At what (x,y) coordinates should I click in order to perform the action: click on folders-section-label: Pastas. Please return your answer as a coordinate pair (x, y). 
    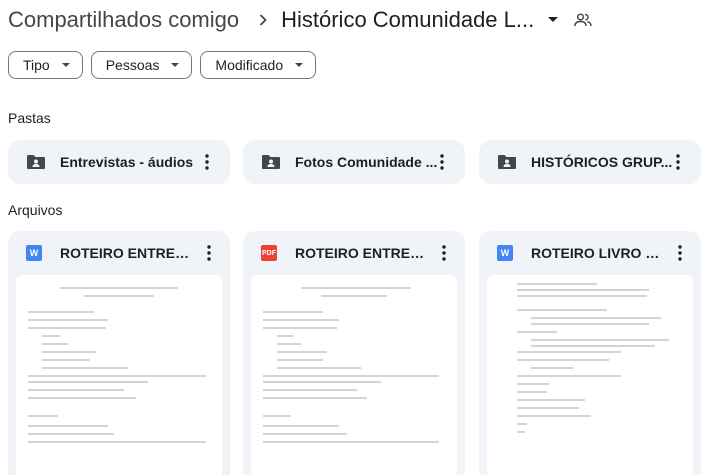
    Looking at the image, I should click on (29, 118).